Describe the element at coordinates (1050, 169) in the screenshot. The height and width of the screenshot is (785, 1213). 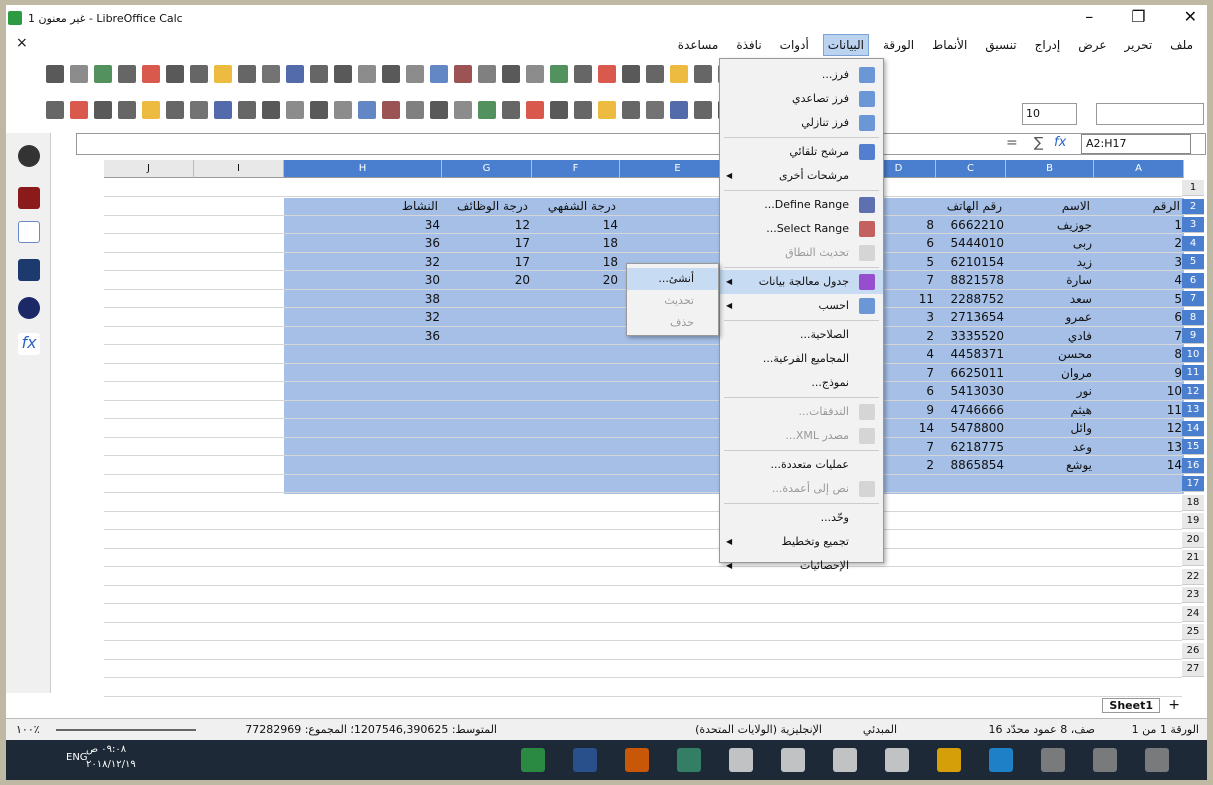
I see `column-header-B: B` at that location.